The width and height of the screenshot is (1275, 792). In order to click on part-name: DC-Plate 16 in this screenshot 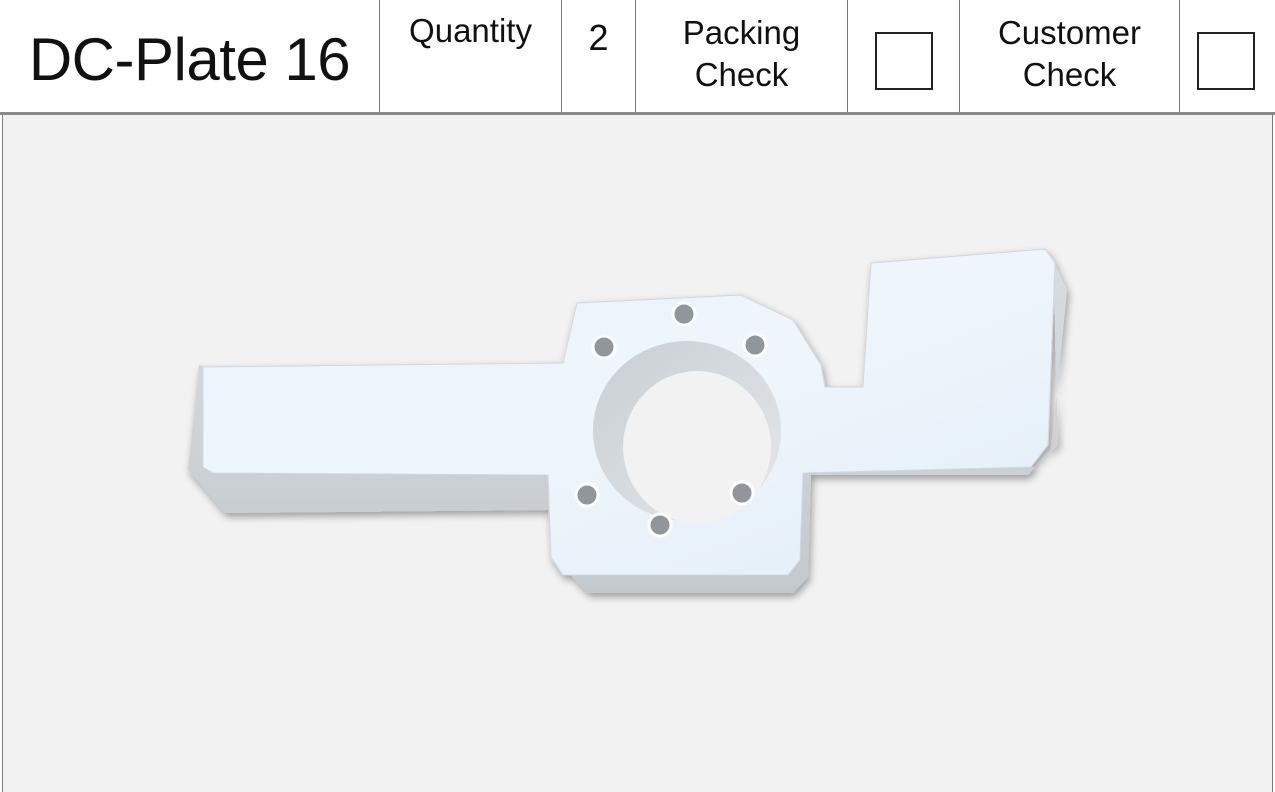, I will do `click(189, 59)`.